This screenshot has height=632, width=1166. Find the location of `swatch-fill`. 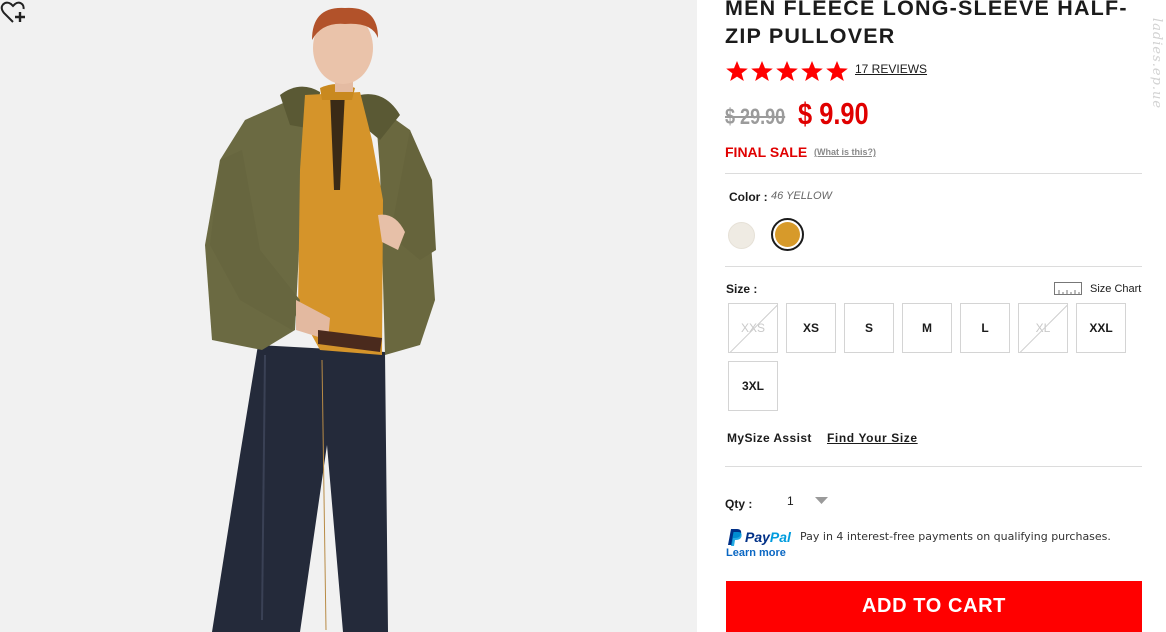

swatch-fill is located at coordinates (787, 234).